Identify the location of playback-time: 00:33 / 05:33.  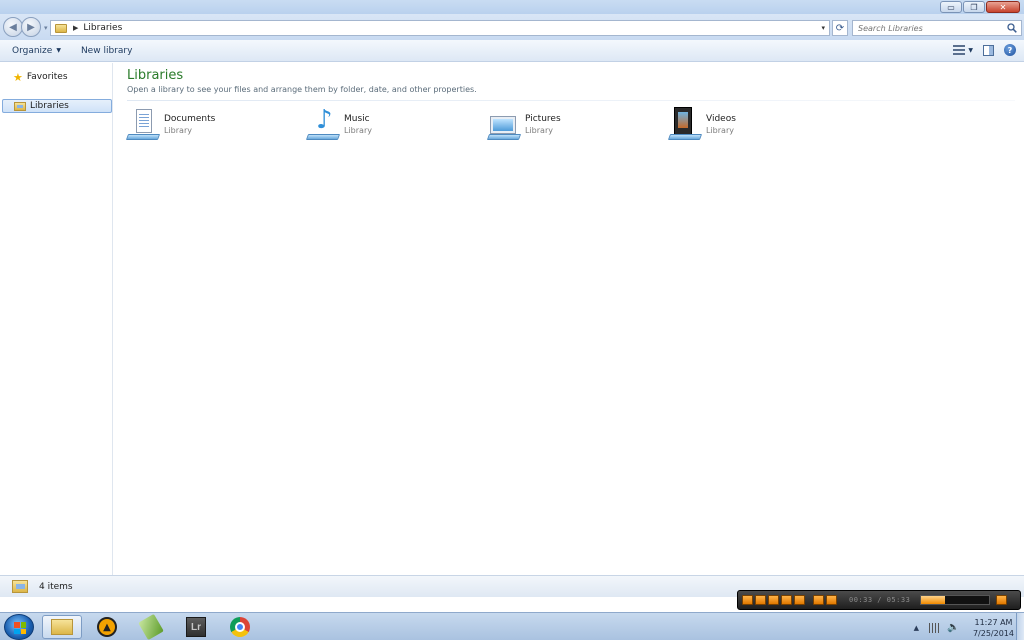
(880, 600).